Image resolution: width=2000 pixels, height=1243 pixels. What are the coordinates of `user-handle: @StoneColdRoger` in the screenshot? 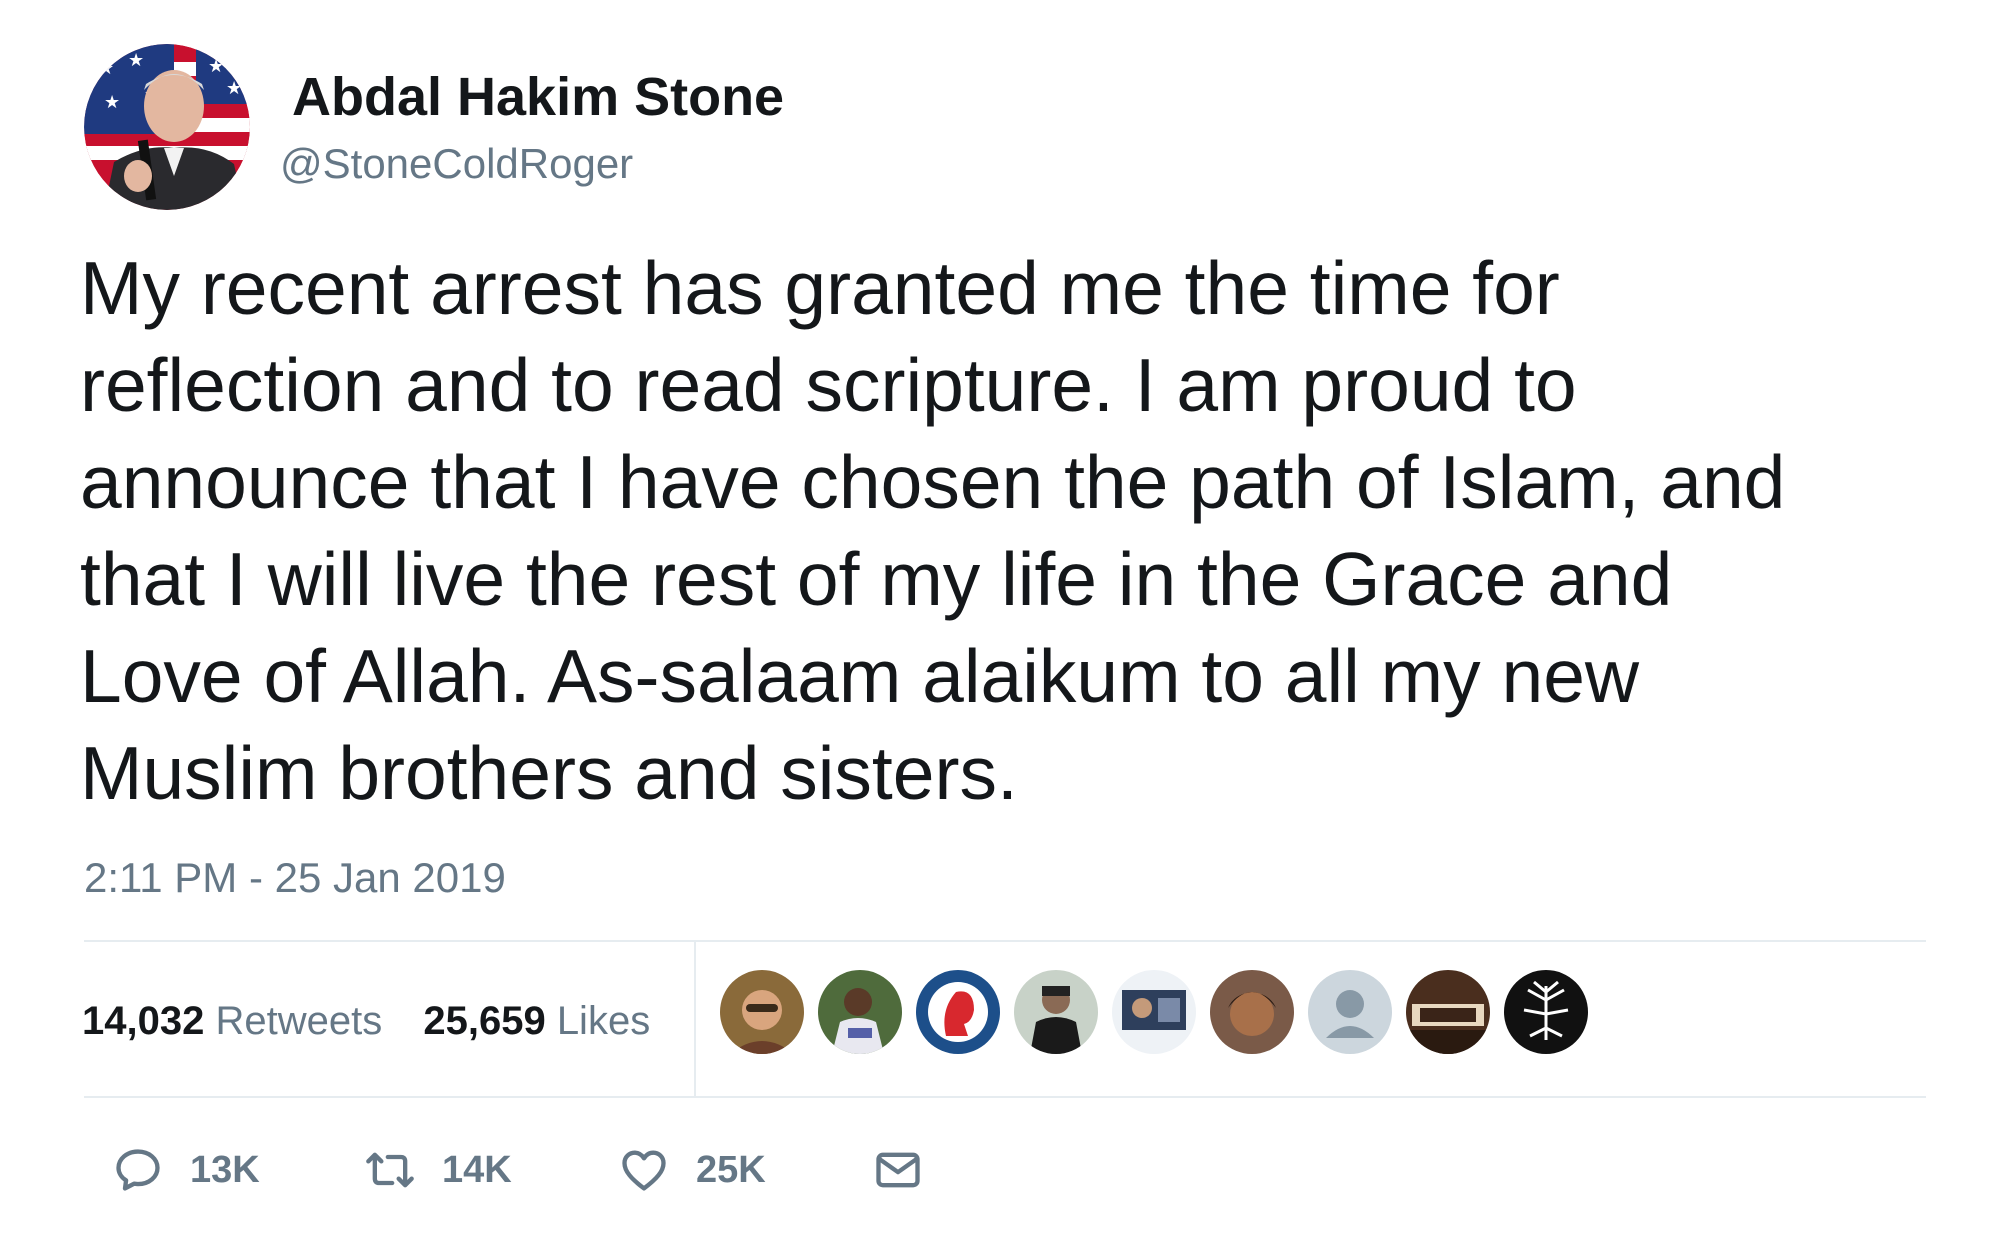 It's located at (456, 164).